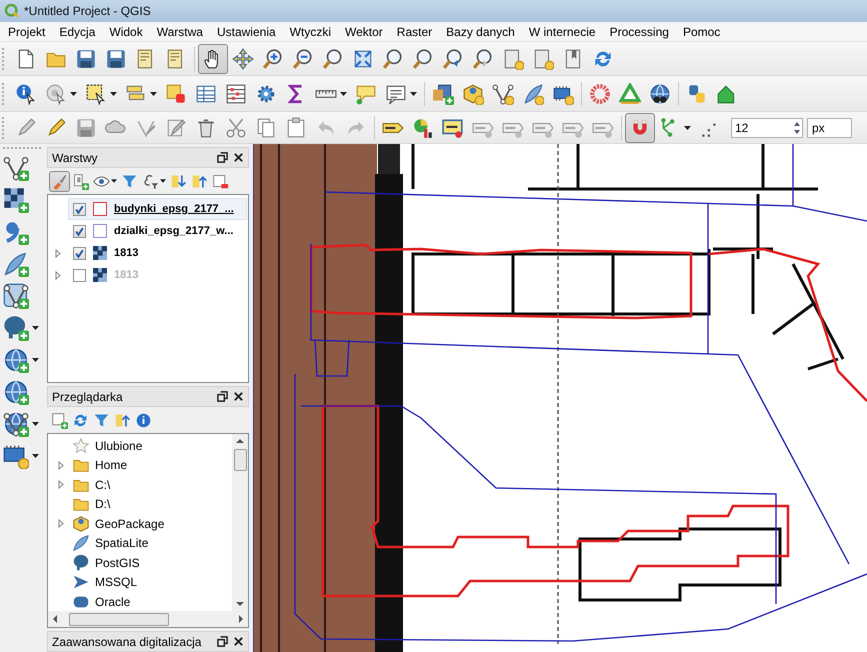 This screenshot has width=867, height=652. Describe the element at coordinates (121, 543) in the screenshot. I see `browser-item: SpatiaLite` at that location.